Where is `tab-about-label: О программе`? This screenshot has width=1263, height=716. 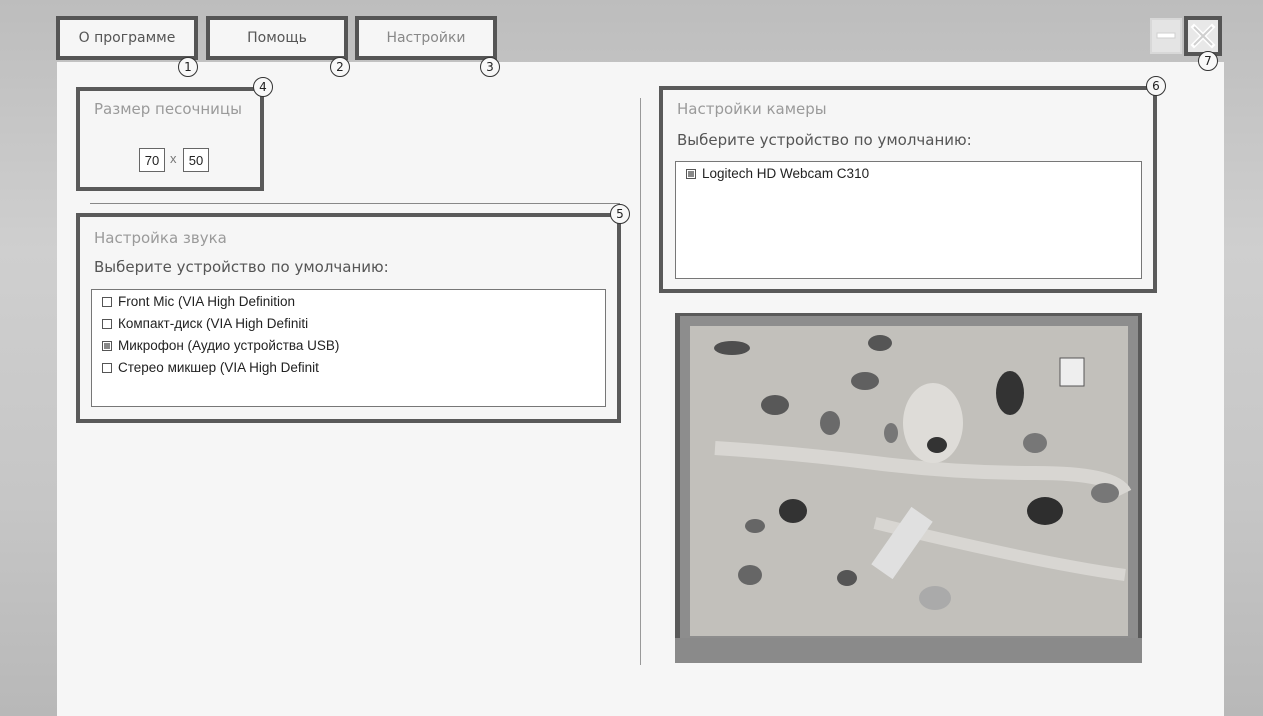
tab-about-label: О программе is located at coordinates (127, 38).